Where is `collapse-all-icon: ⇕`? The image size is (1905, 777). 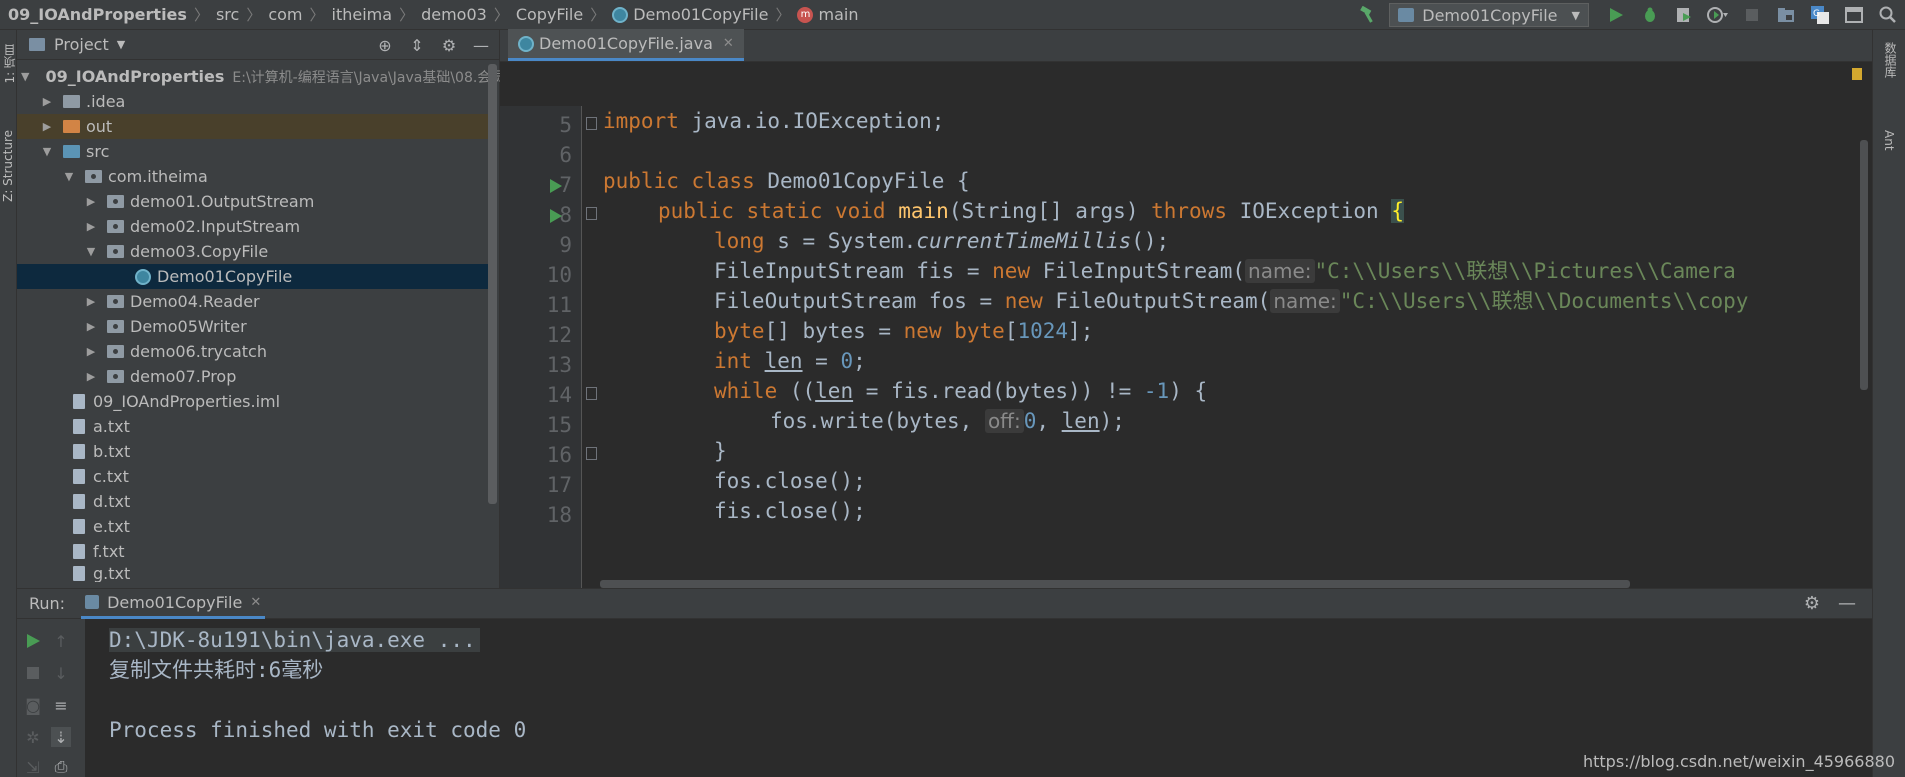 collapse-all-icon: ⇕ is located at coordinates (417, 45).